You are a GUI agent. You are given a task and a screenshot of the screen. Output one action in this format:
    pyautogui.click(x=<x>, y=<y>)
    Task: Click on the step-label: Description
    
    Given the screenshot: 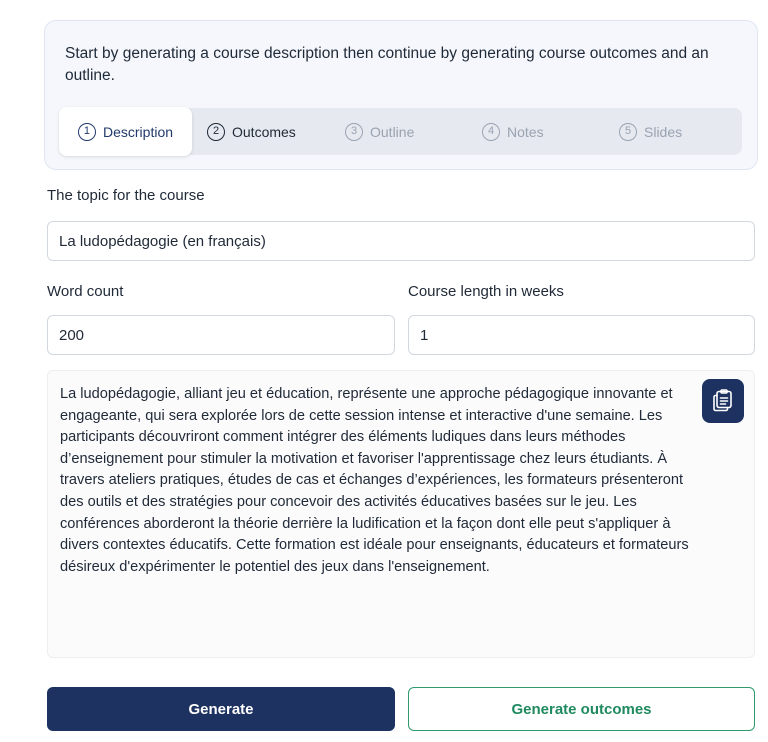 What is the action you would take?
    pyautogui.click(x=138, y=131)
    